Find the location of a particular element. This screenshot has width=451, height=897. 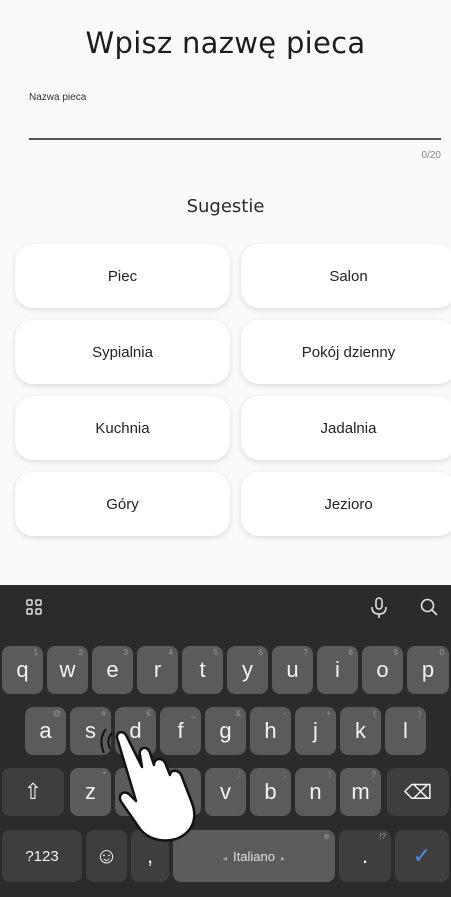

symbols-label: ?123 is located at coordinates (42, 856).